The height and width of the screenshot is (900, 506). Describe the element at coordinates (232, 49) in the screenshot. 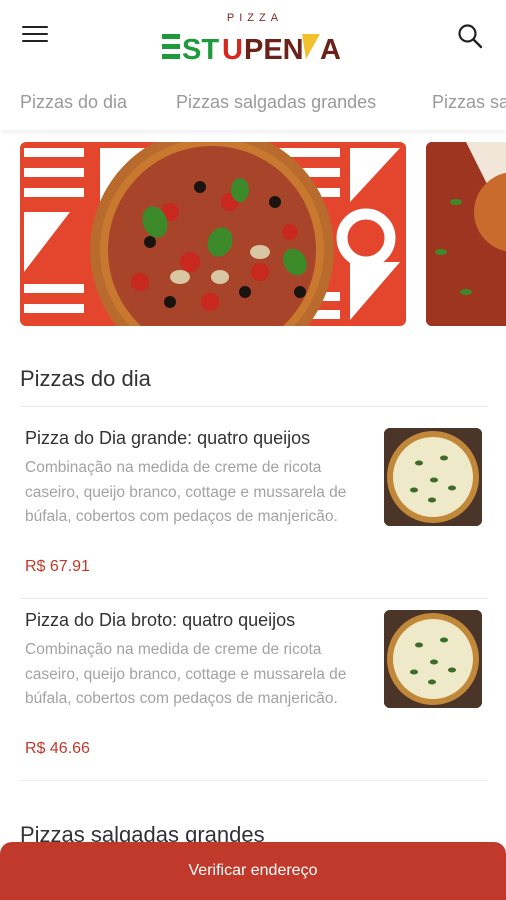

I see `svg-text: U` at that location.